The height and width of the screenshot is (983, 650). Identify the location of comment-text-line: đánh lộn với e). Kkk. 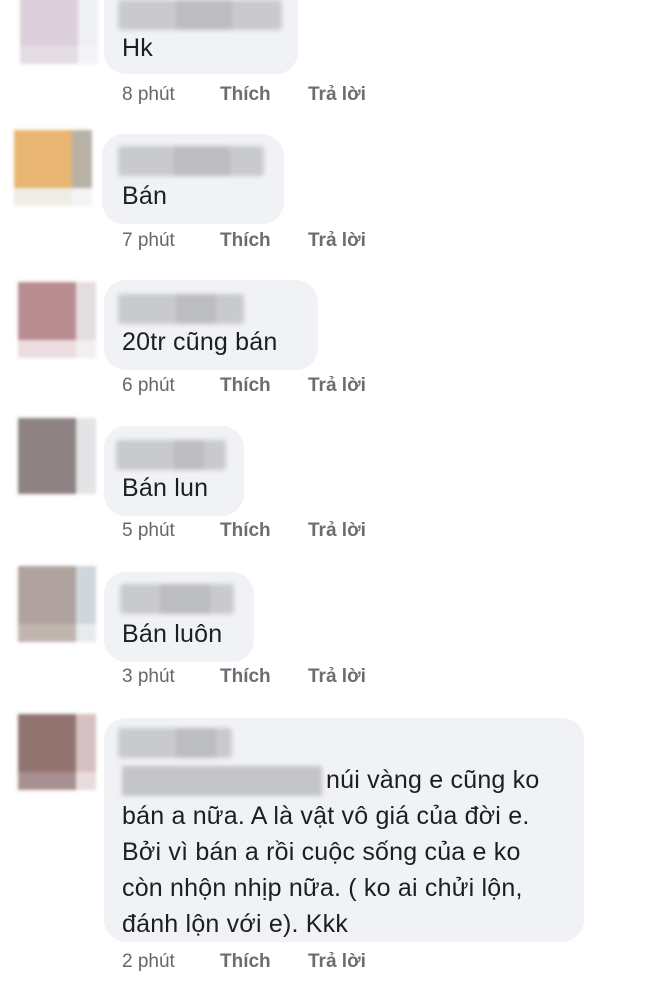
(235, 924).